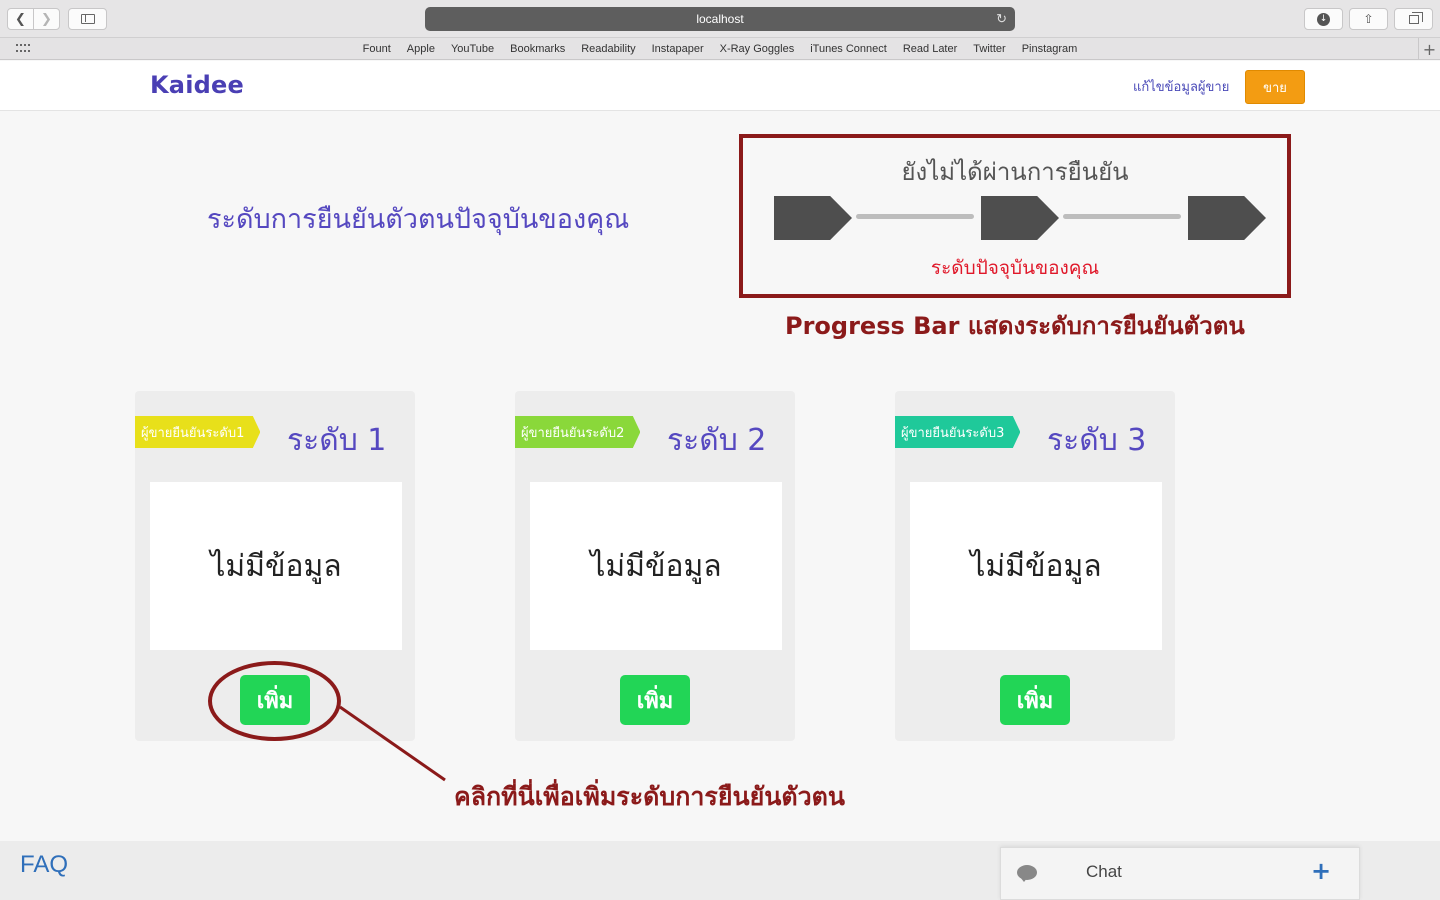 Image resolution: width=1440 pixels, height=900 pixels. Describe the element at coordinates (649, 796) in the screenshot. I see `click-here-annotation: คลิกที่นี่เพื่อเพิ่มระดับการยืนยันตัวตน` at that location.